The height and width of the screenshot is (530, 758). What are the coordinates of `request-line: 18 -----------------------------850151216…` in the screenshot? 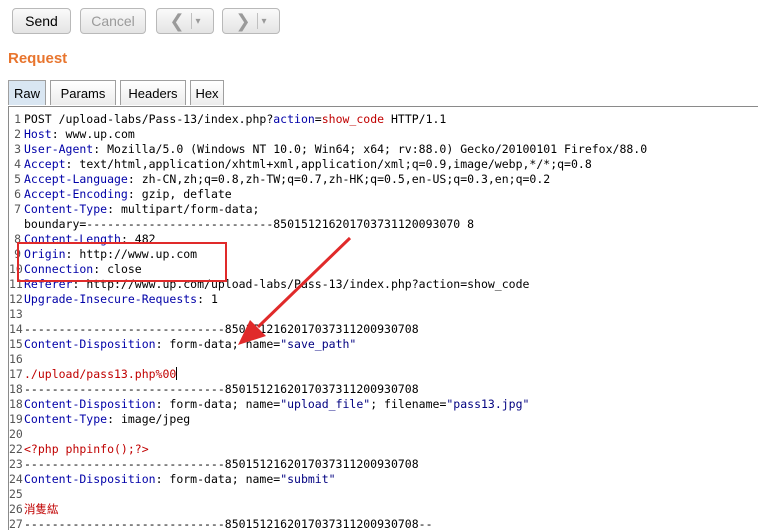 It's located at (383, 389).